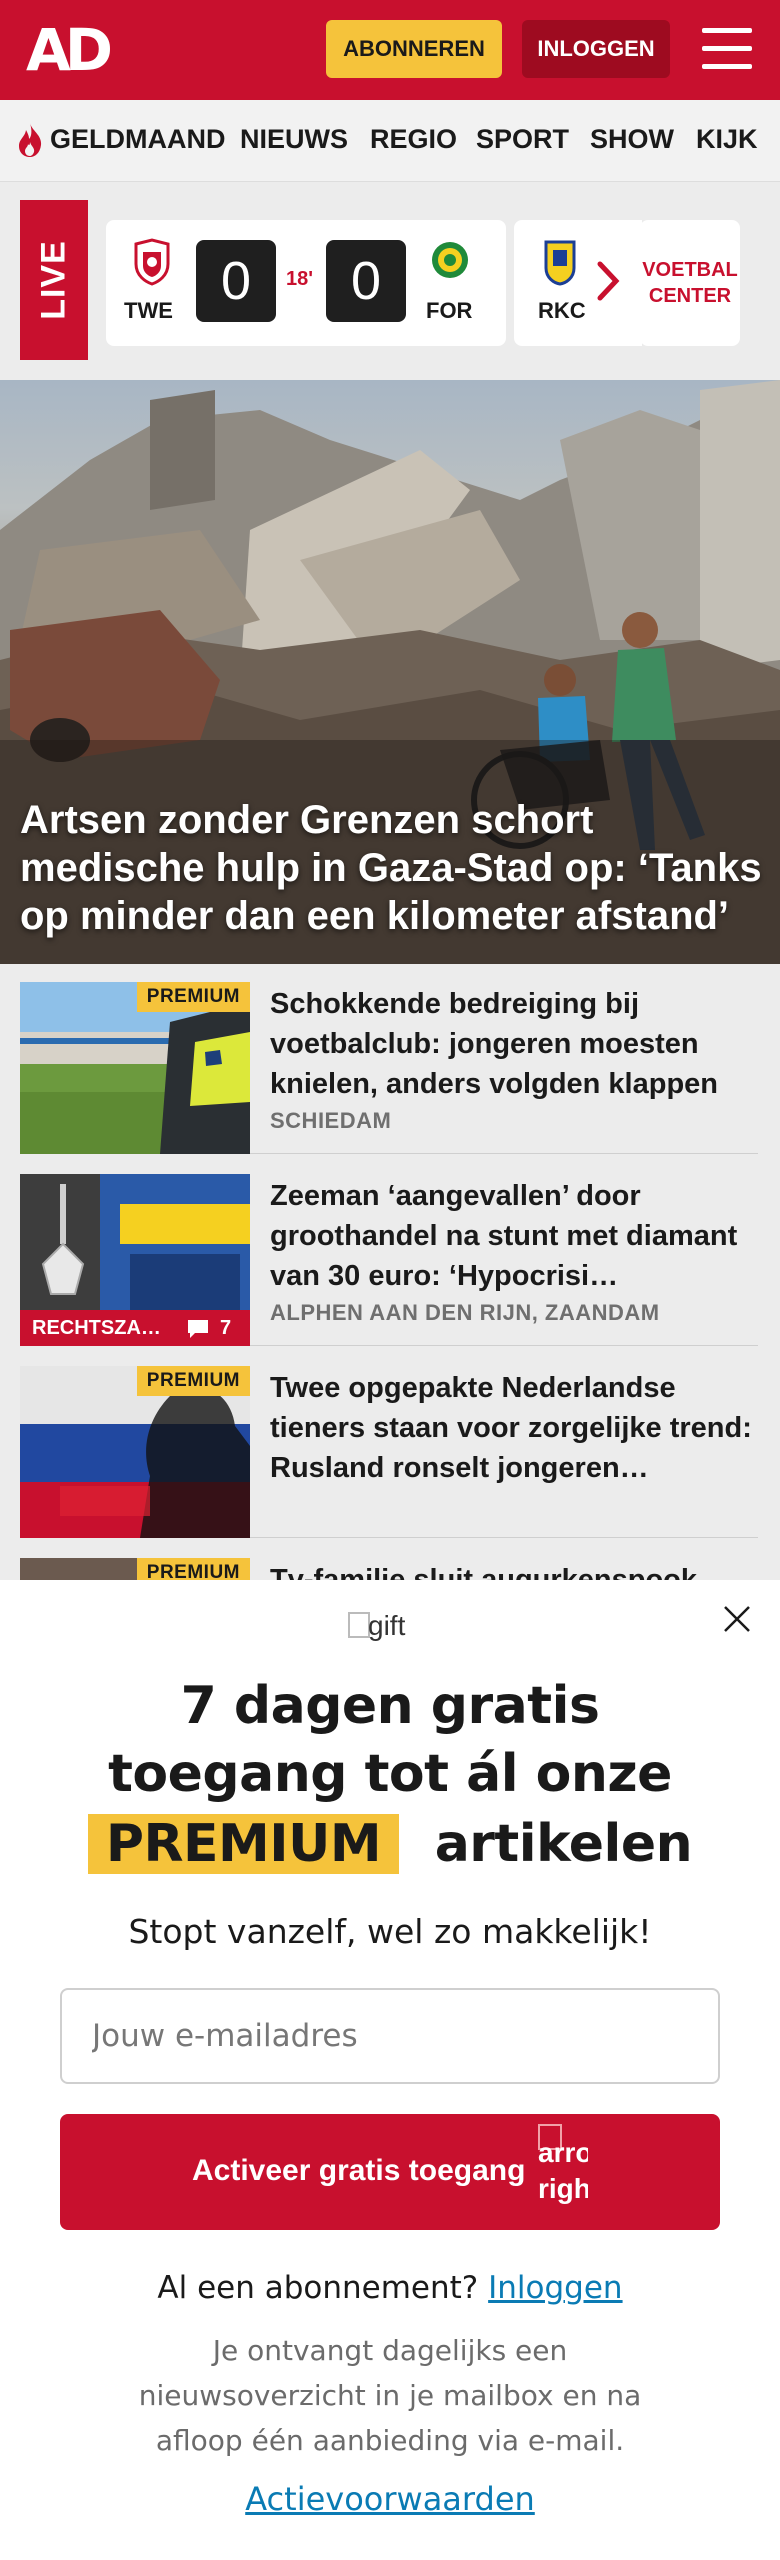 The height and width of the screenshot is (2560, 780). What do you see at coordinates (414, 49) in the screenshot?
I see `subscribe-button: ABONNEREN` at bounding box center [414, 49].